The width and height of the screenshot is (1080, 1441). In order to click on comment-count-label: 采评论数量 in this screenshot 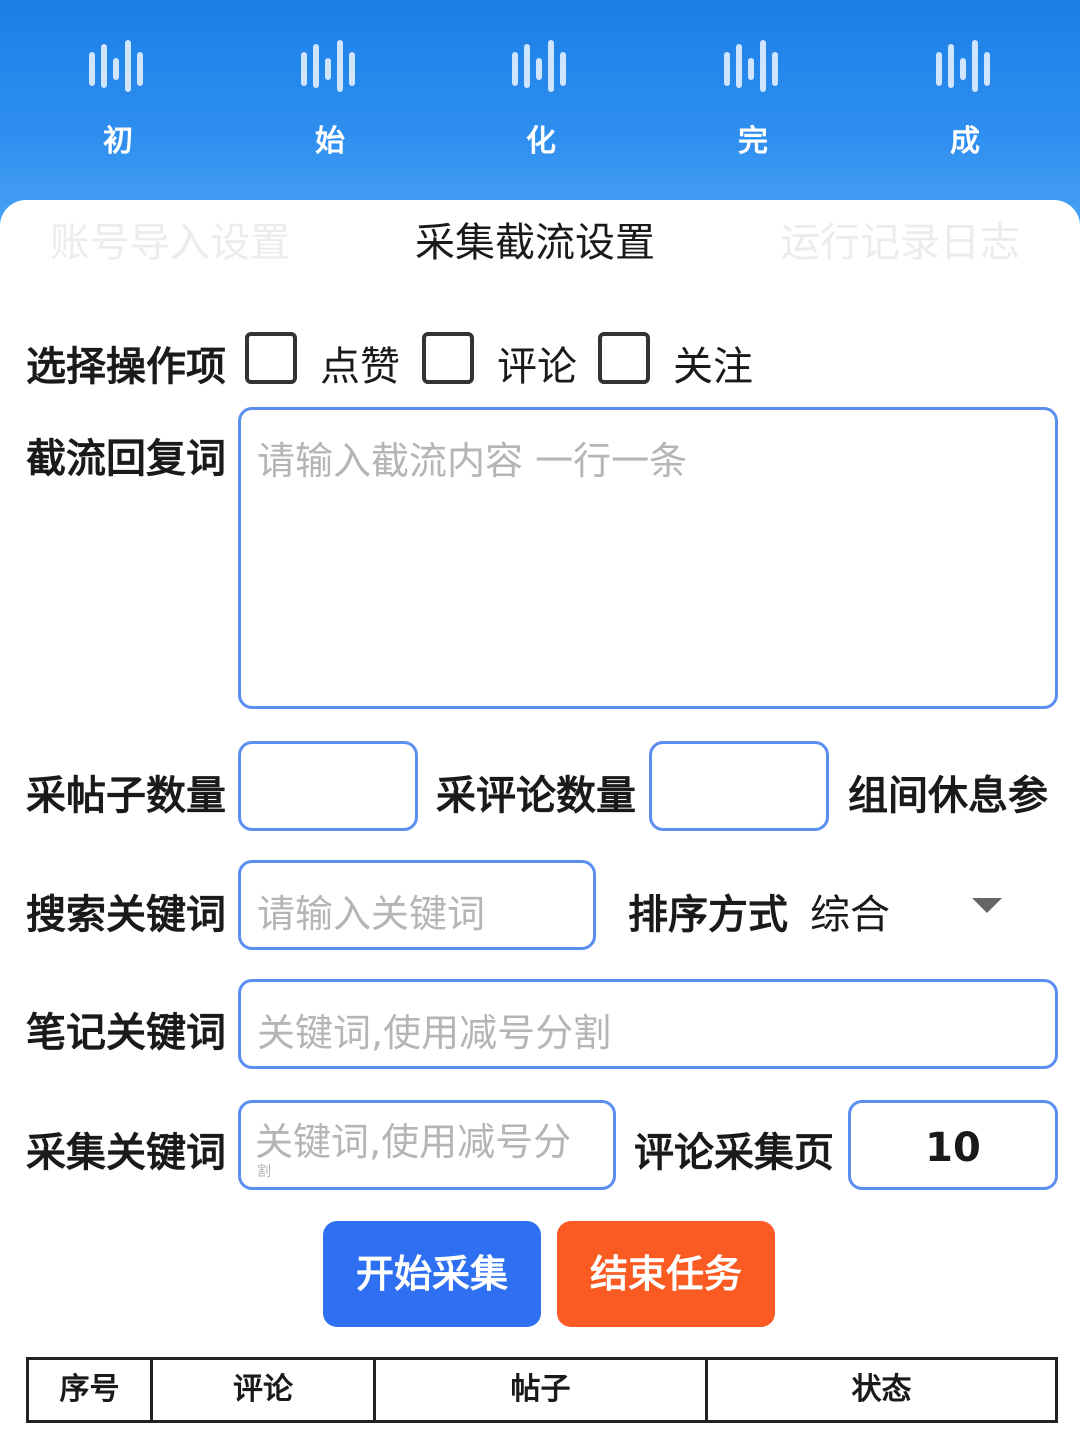, I will do `click(536, 796)`.